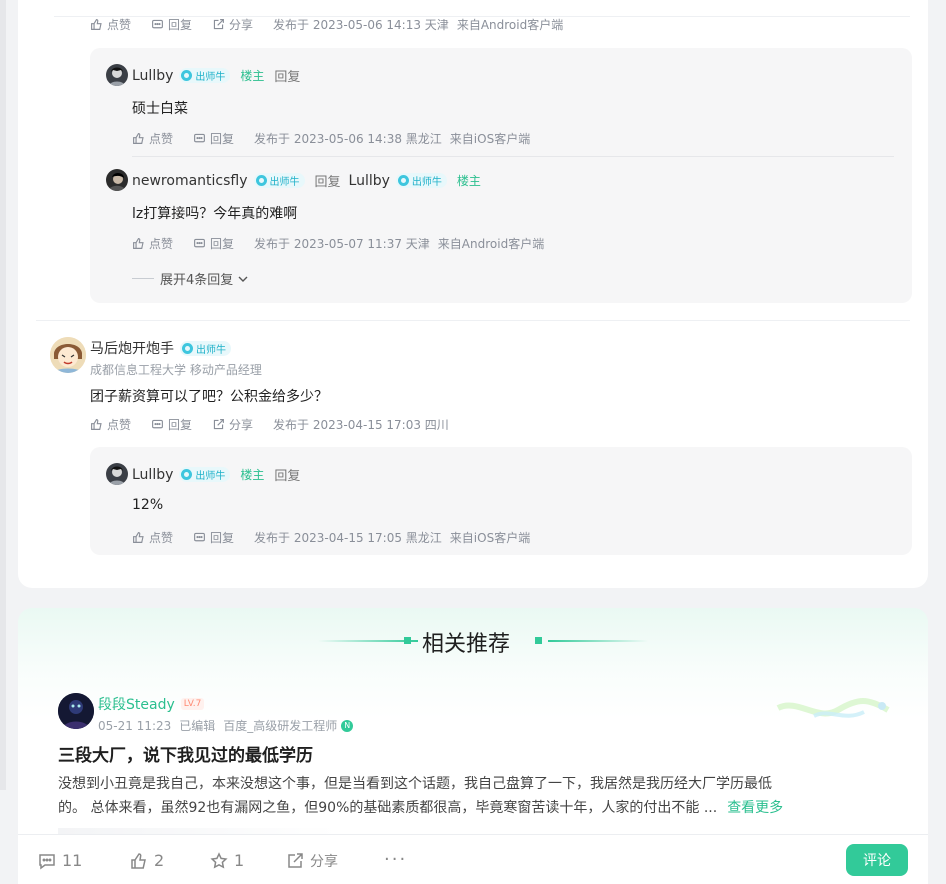 This screenshot has height=884, width=946. Describe the element at coordinates (219, 859) in the screenshot. I see `star-icon` at that location.